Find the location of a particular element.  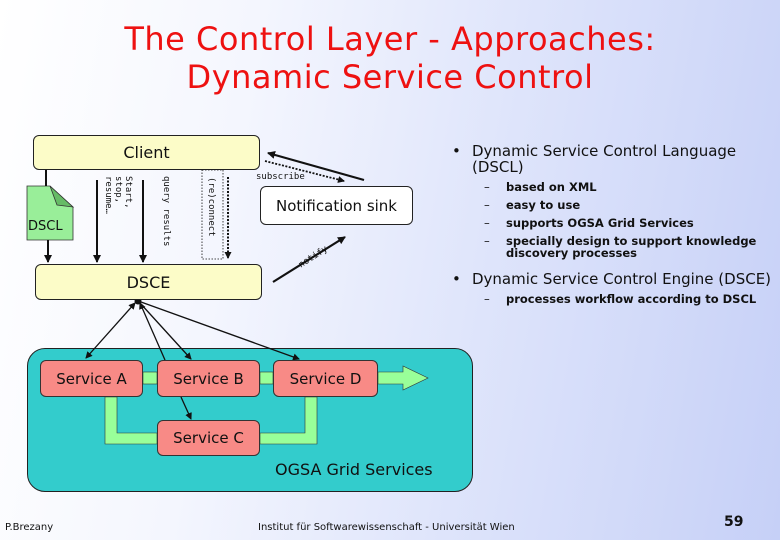

flow-out-arrow is located at coordinates (403, 378).